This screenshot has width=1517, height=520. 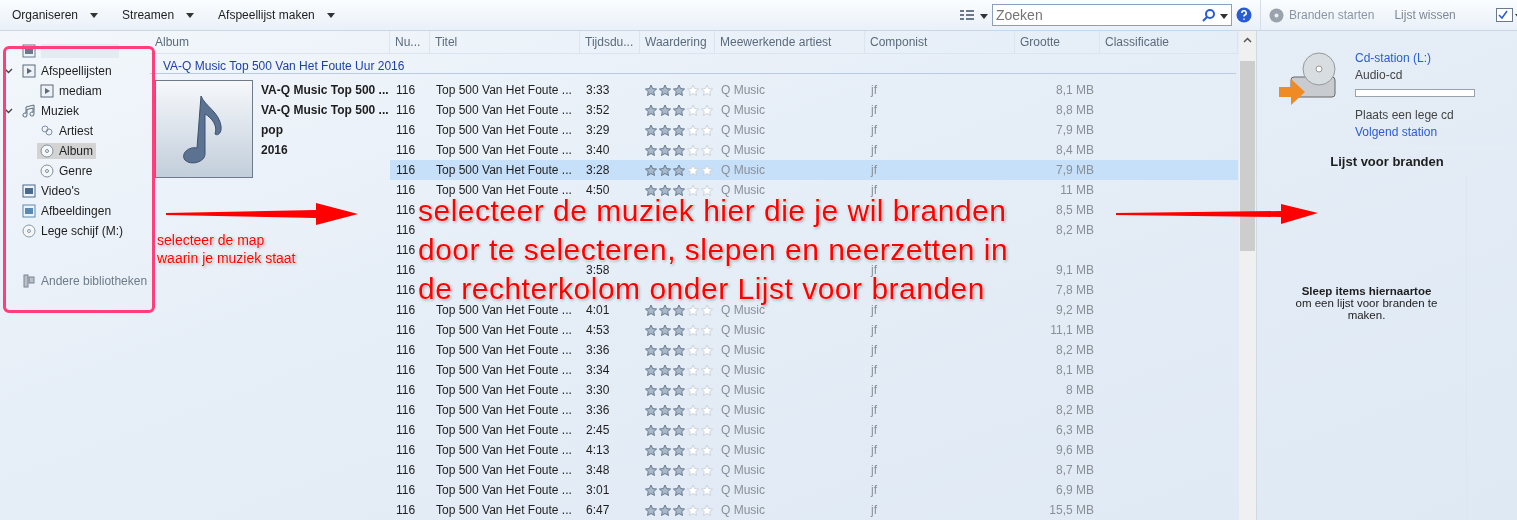 What do you see at coordinates (47, 91) in the screenshot?
I see `play-icon` at bounding box center [47, 91].